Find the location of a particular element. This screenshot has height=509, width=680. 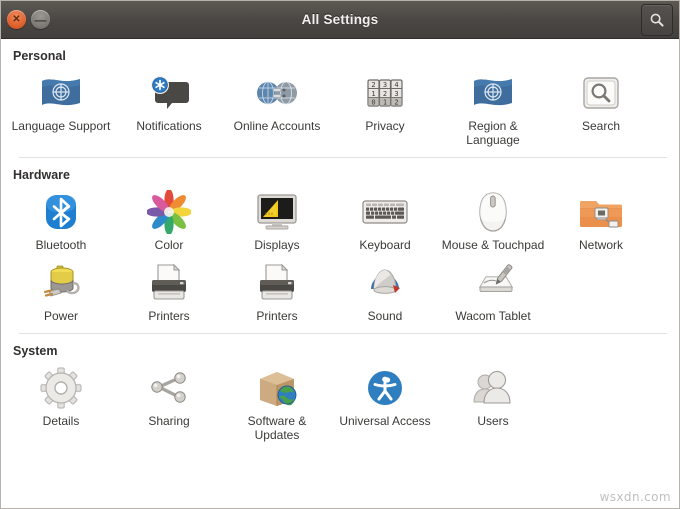

monitor-icon is located at coordinates (277, 212).